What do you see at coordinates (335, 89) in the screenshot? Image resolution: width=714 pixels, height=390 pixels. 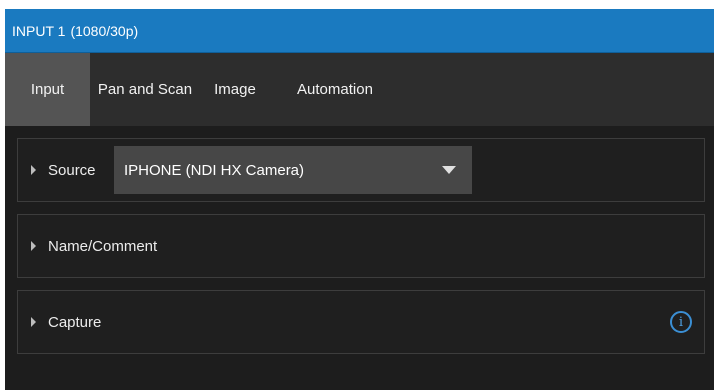 I see `tab-automation: Automation` at bounding box center [335, 89].